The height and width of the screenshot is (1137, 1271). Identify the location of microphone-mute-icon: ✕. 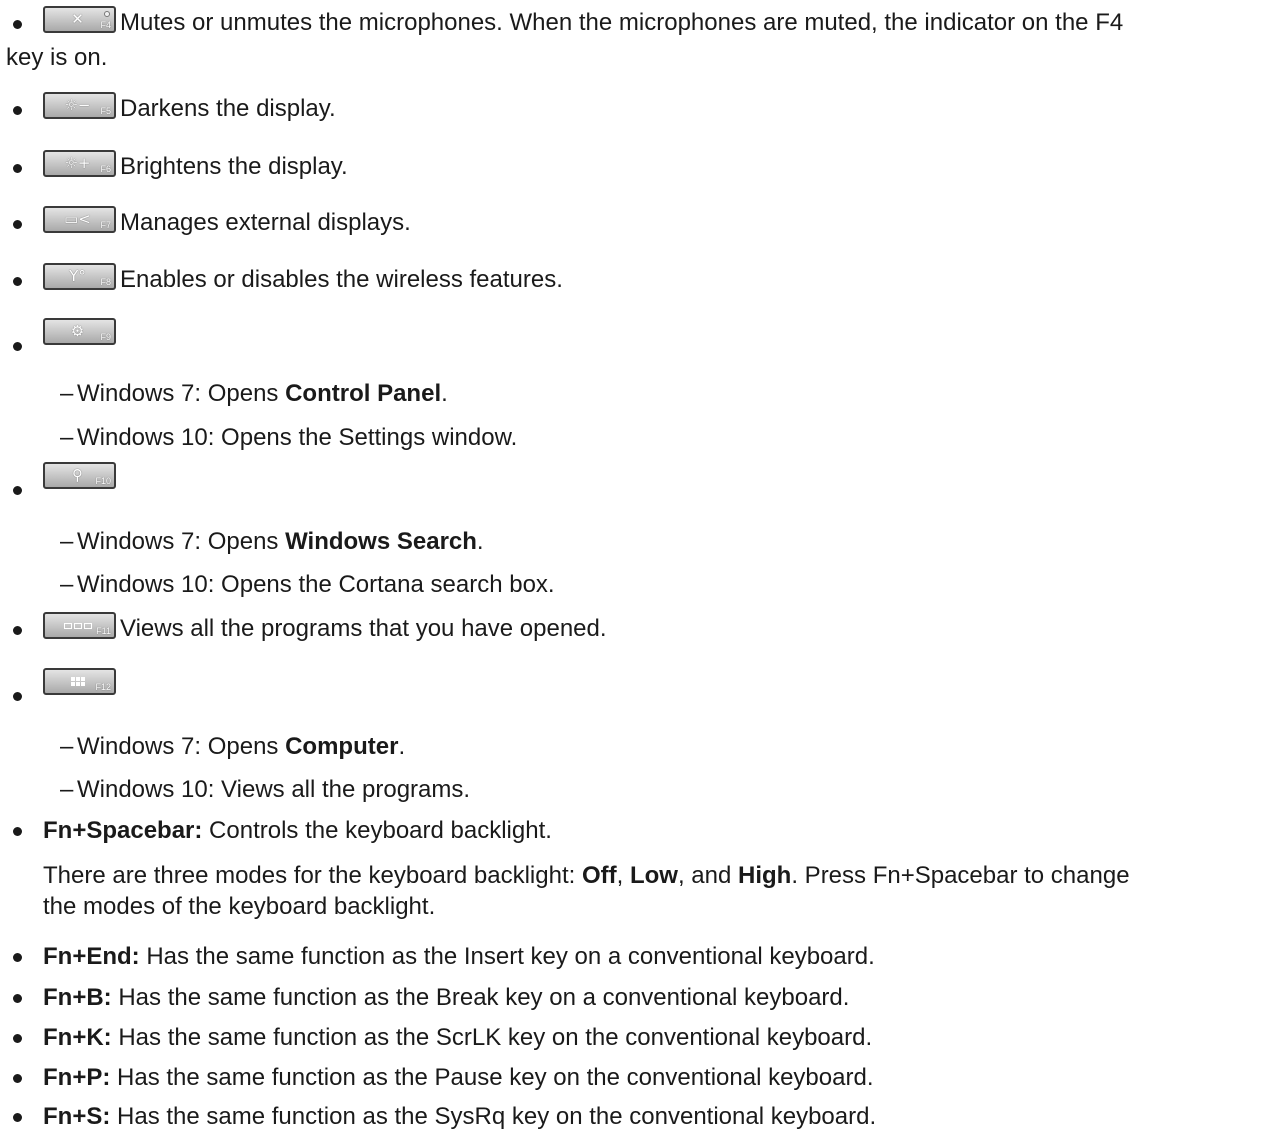
(77, 19).